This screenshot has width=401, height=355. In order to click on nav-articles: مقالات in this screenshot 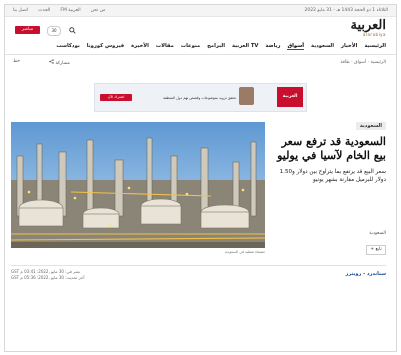, I will do `click(165, 46)`.